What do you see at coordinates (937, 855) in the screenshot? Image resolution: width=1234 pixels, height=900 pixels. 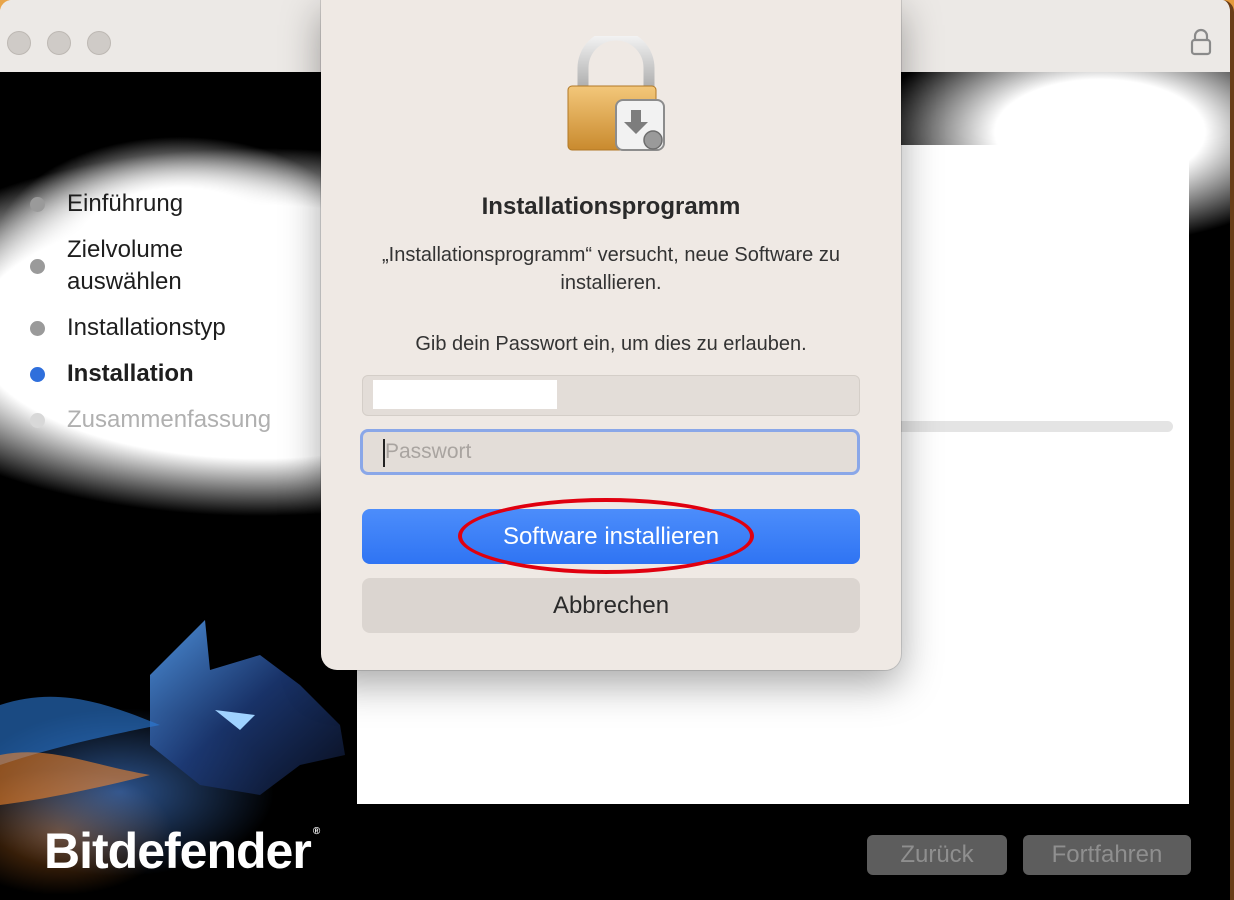 I see `back-button: Zurück` at bounding box center [937, 855].